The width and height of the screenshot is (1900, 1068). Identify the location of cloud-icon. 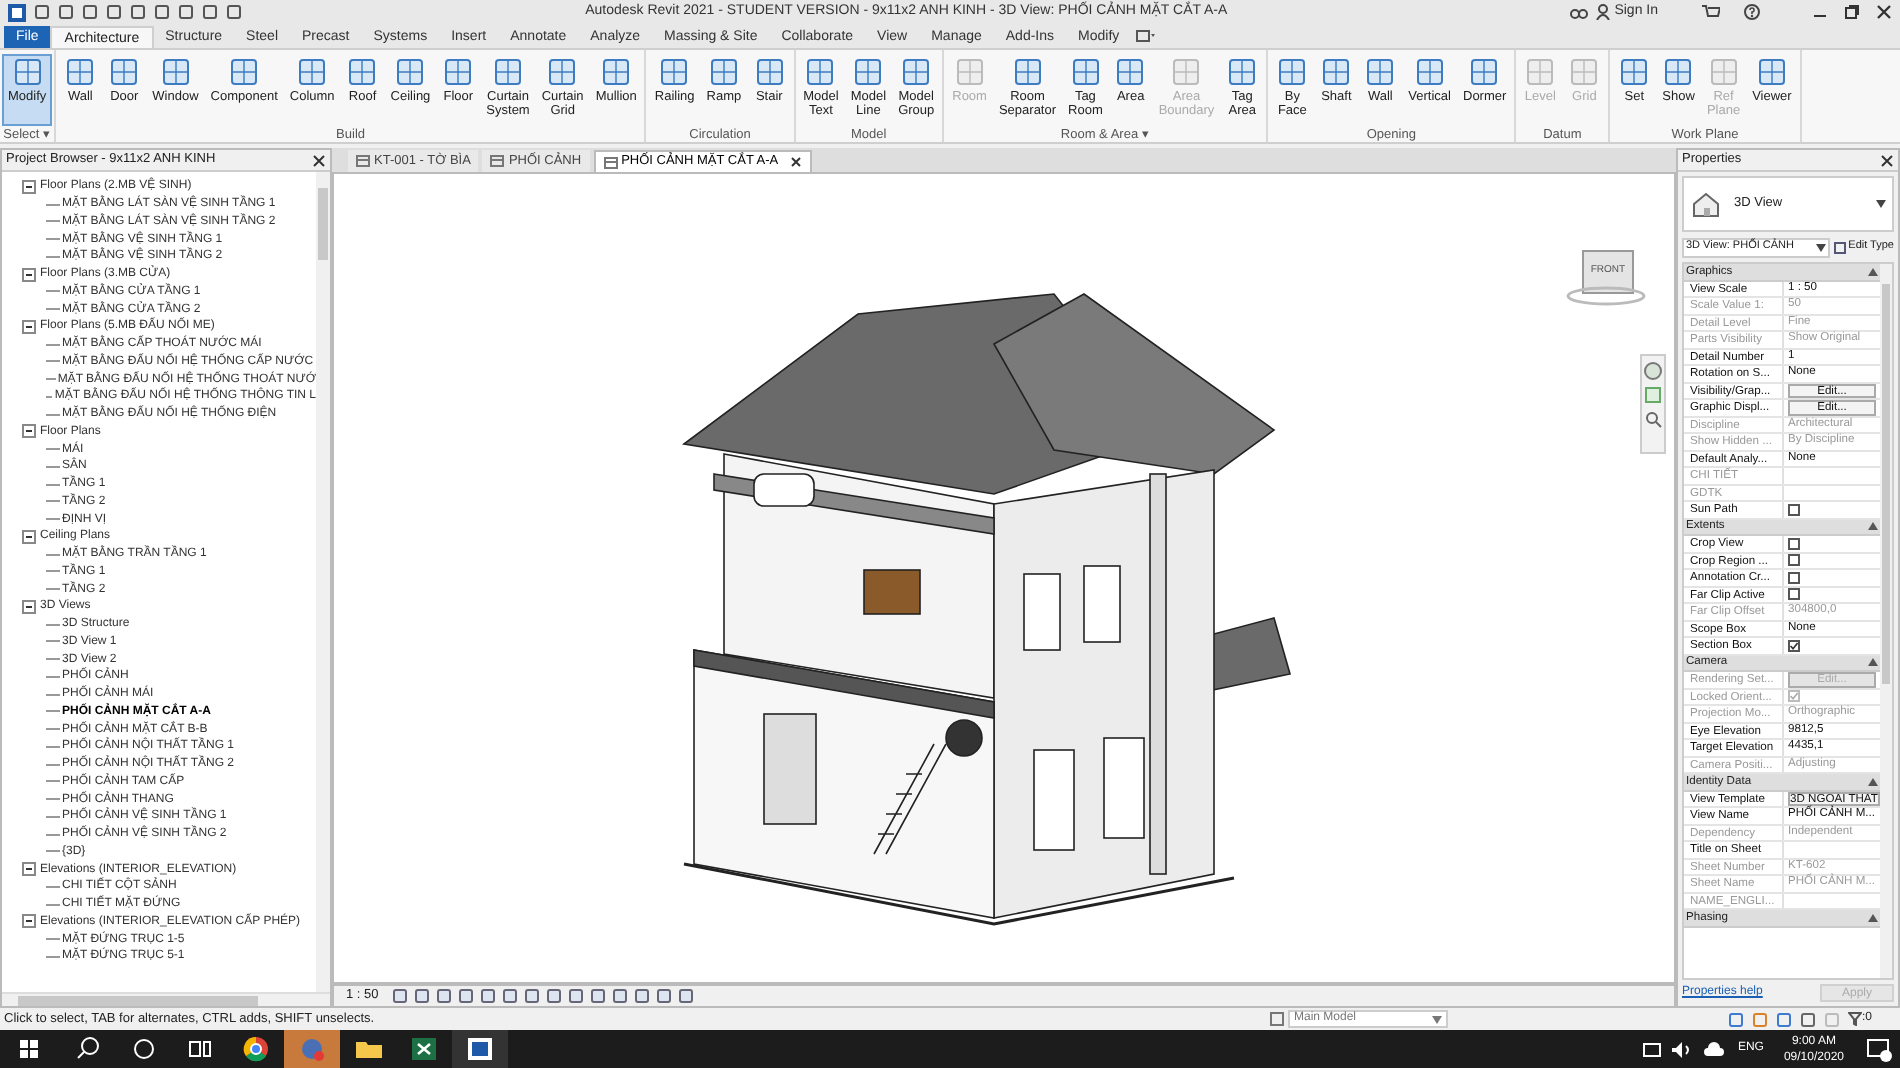
(1713, 1049).